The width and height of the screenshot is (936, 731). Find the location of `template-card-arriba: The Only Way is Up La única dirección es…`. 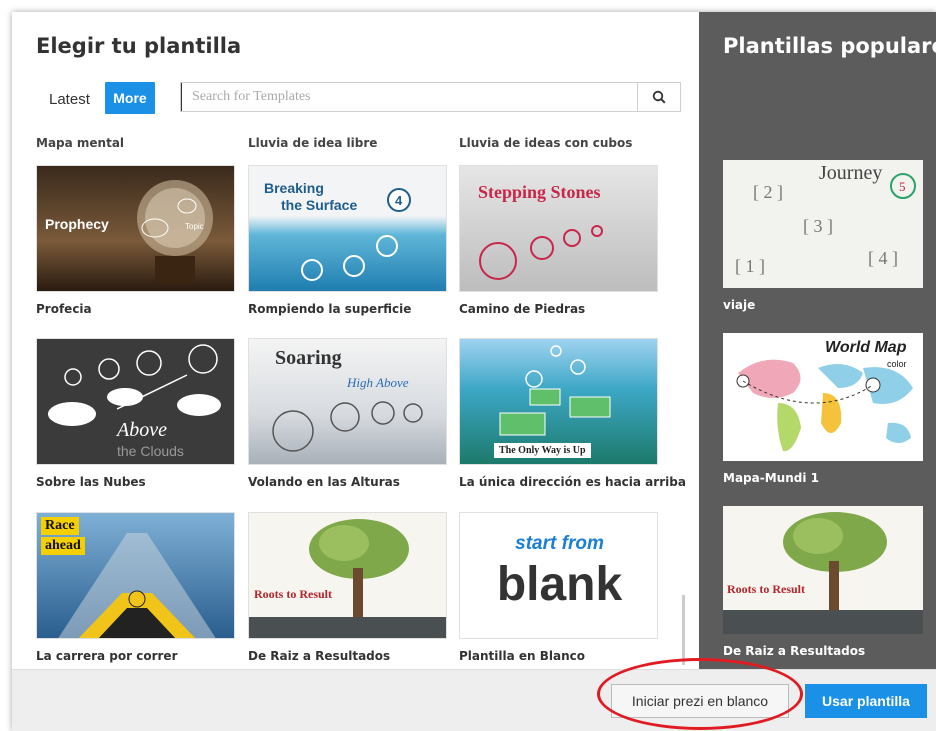

template-card-arriba: The Only Way is Up La única dirección es… is located at coordinates (572, 413).